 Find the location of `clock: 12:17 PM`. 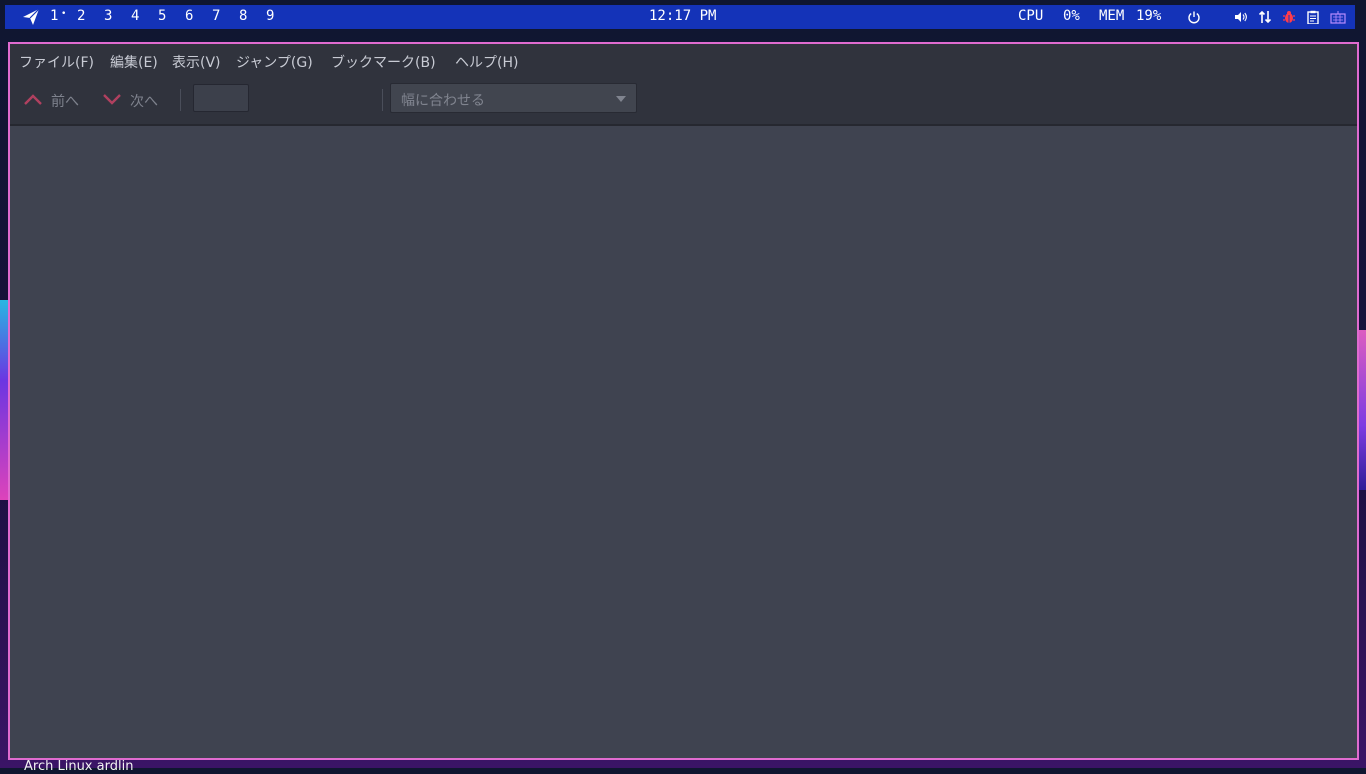

clock: 12:17 PM is located at coordinates (682, 16).